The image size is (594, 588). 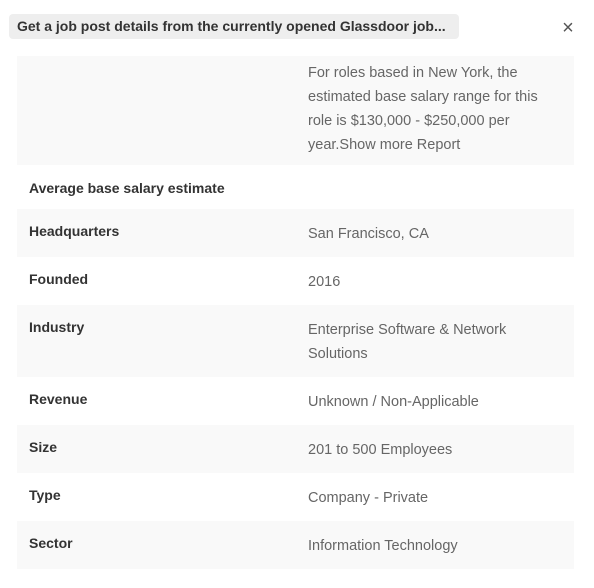 What do you see at coordinates (368, 234) in the screenshot?
I see `row-value: San Francisco, CA` at bounding box center [368, 234].